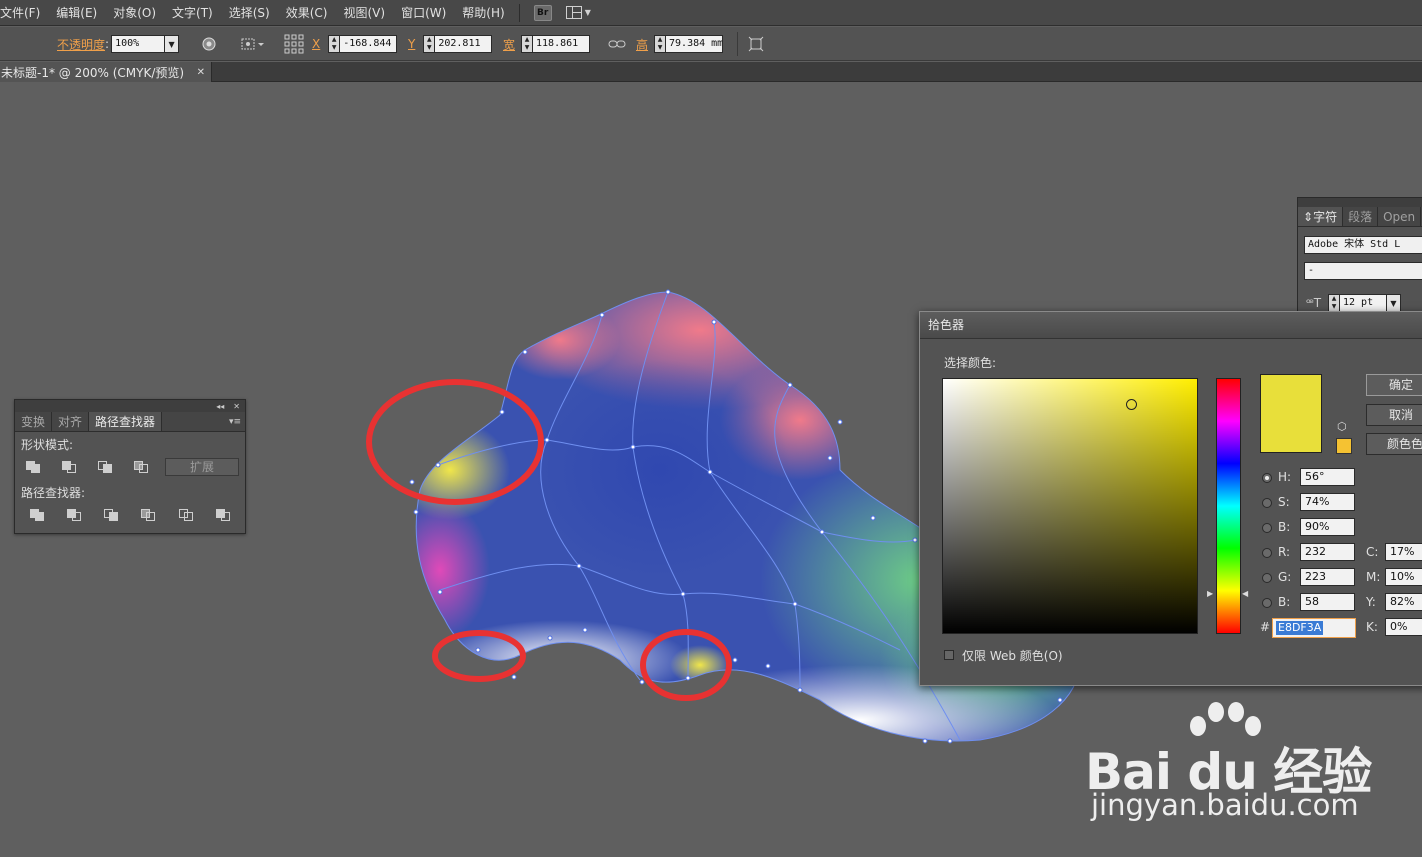  I want to click on transform-icon, so click(756, 44).